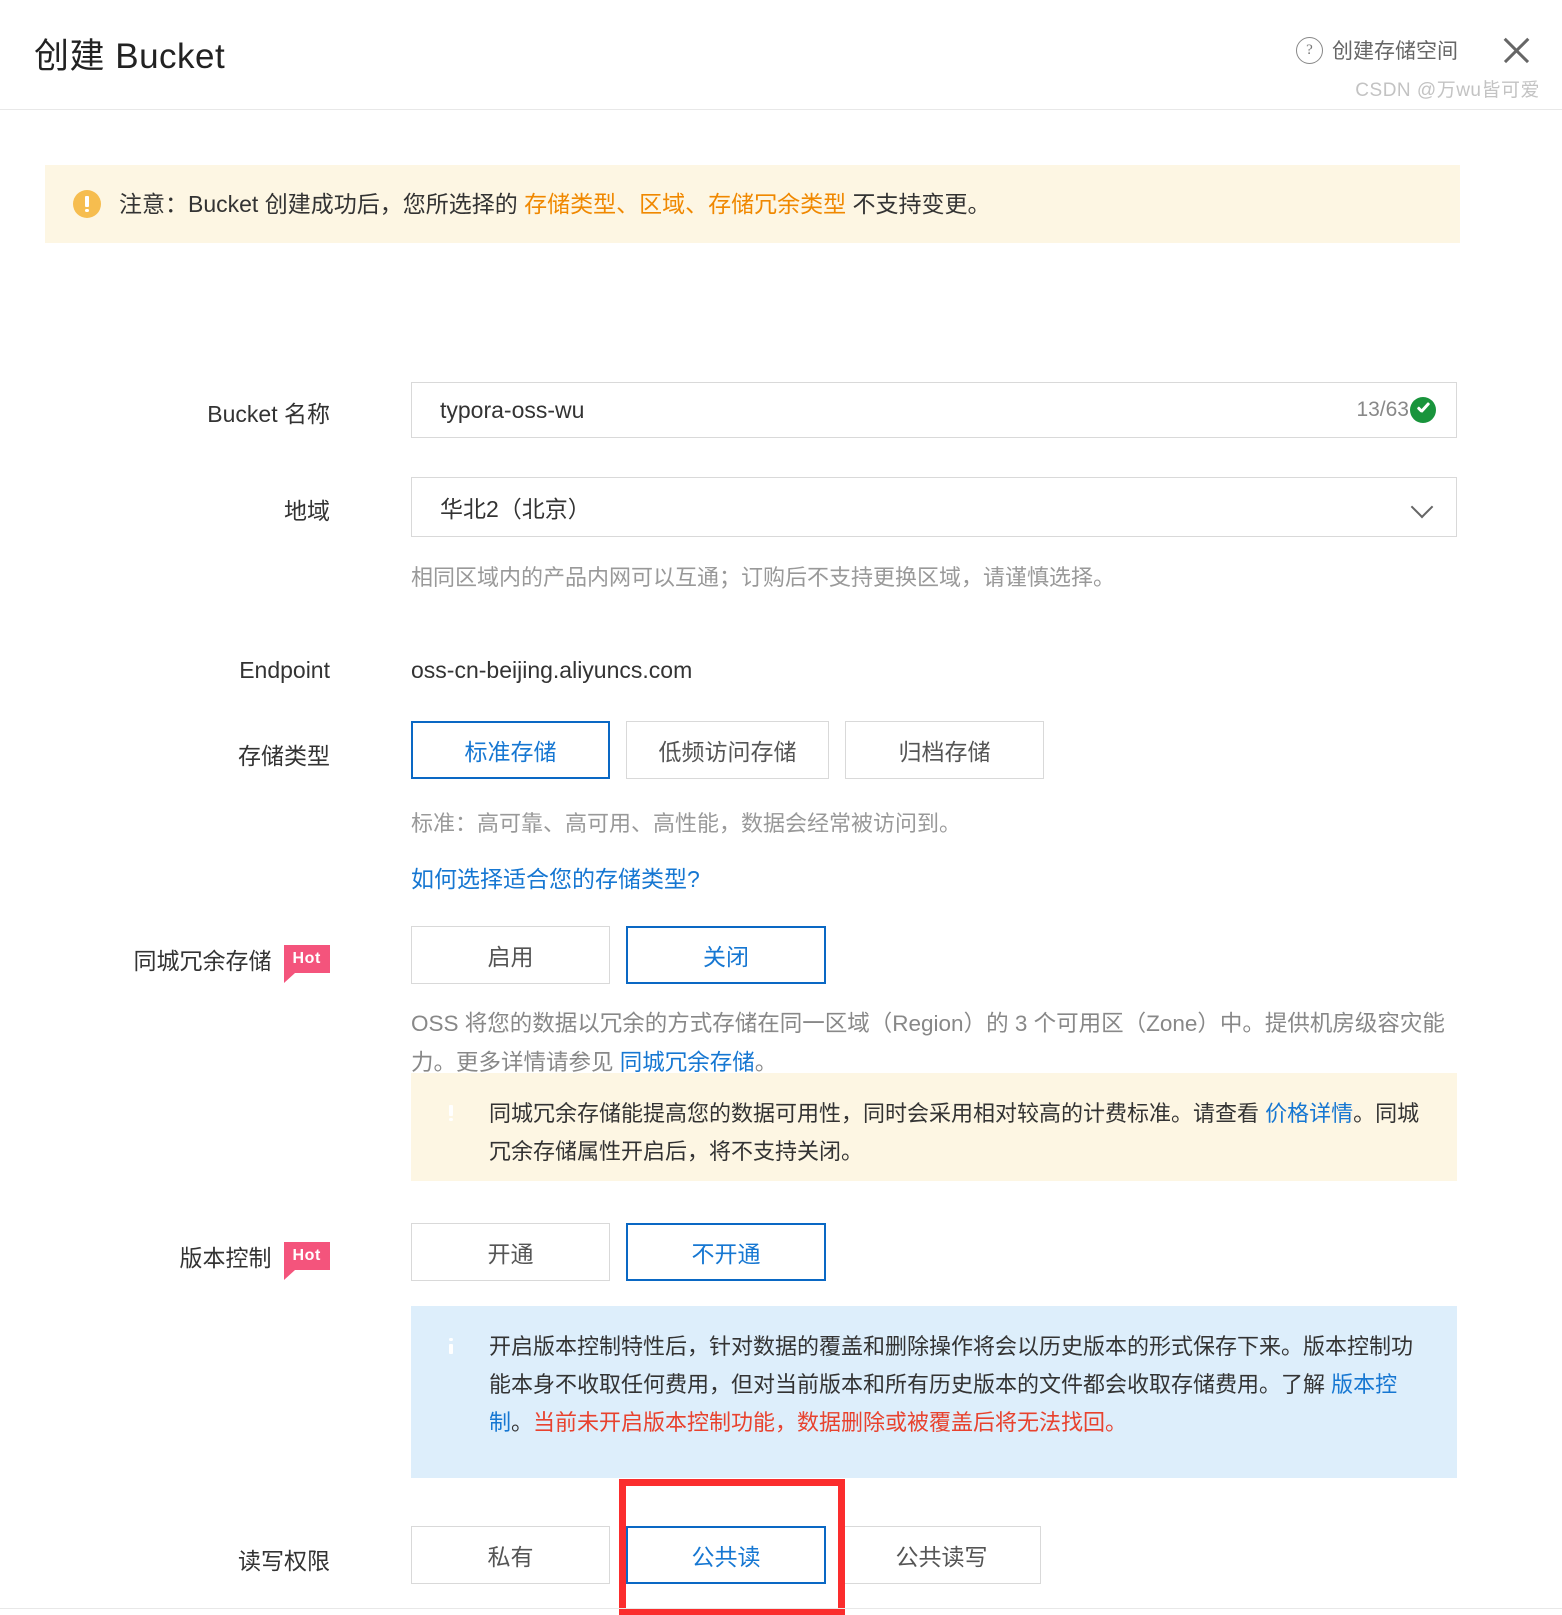 Image resolution: width=1562 pixels, height=1615 pixels. I want to click on bucket-name-input: typora-oss-wu 13/63, so click(934, 410).